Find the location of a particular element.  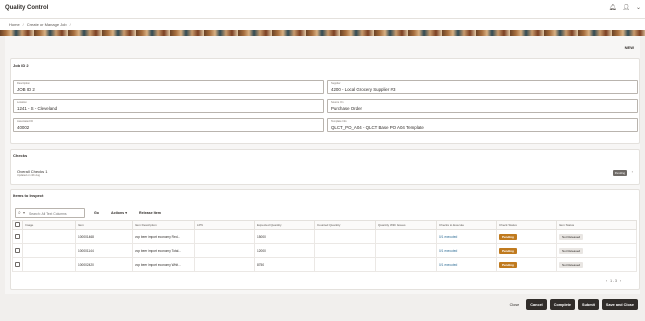

release-item-button: Release Item is located at coordinates (150, 213).